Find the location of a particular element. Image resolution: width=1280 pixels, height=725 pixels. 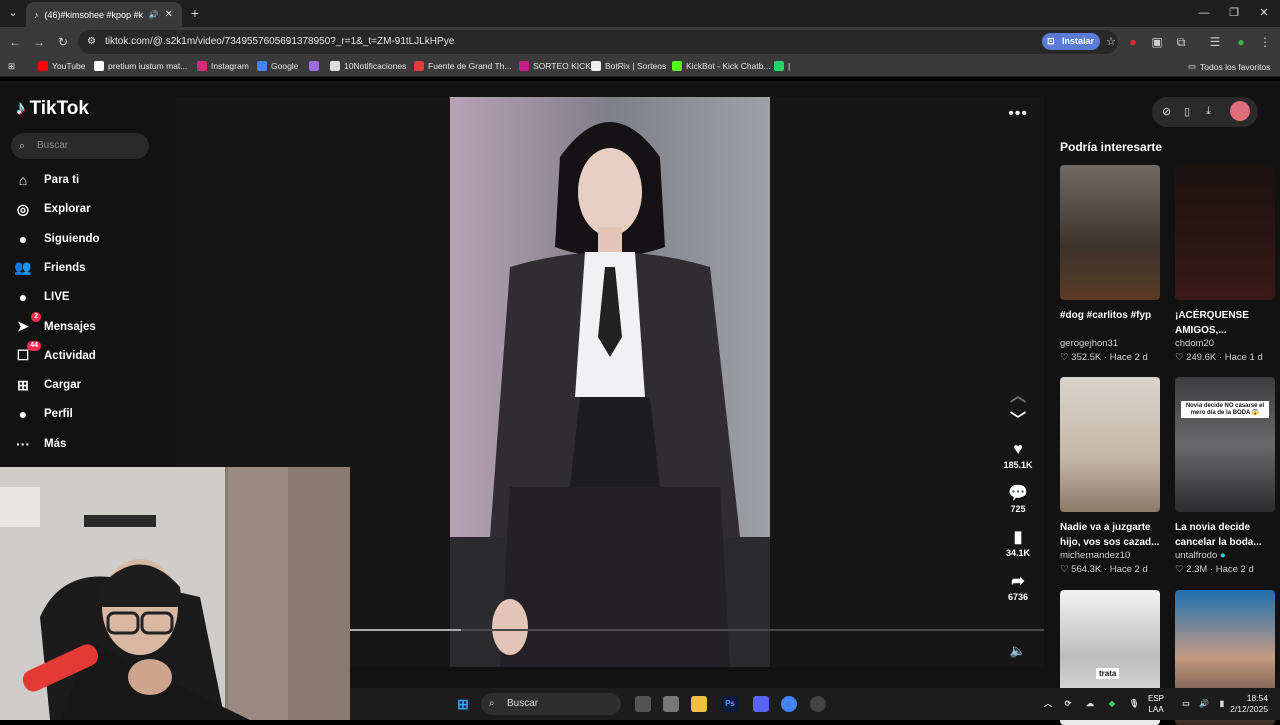

mic-icon: 🎙 is located at coordinates (1134, 704).